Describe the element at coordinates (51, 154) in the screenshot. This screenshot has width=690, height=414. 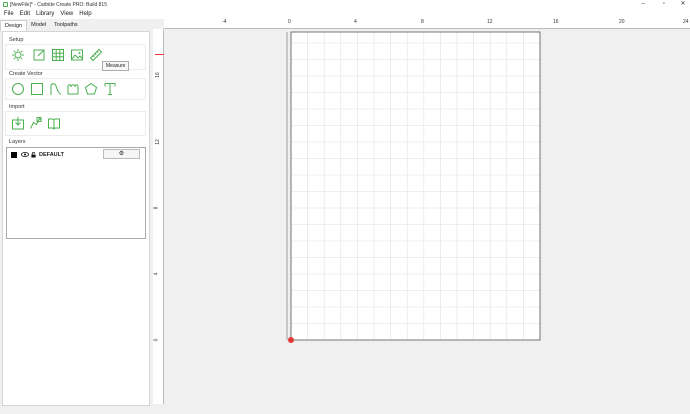
I see `layer-name: DEFAULT` at that location.